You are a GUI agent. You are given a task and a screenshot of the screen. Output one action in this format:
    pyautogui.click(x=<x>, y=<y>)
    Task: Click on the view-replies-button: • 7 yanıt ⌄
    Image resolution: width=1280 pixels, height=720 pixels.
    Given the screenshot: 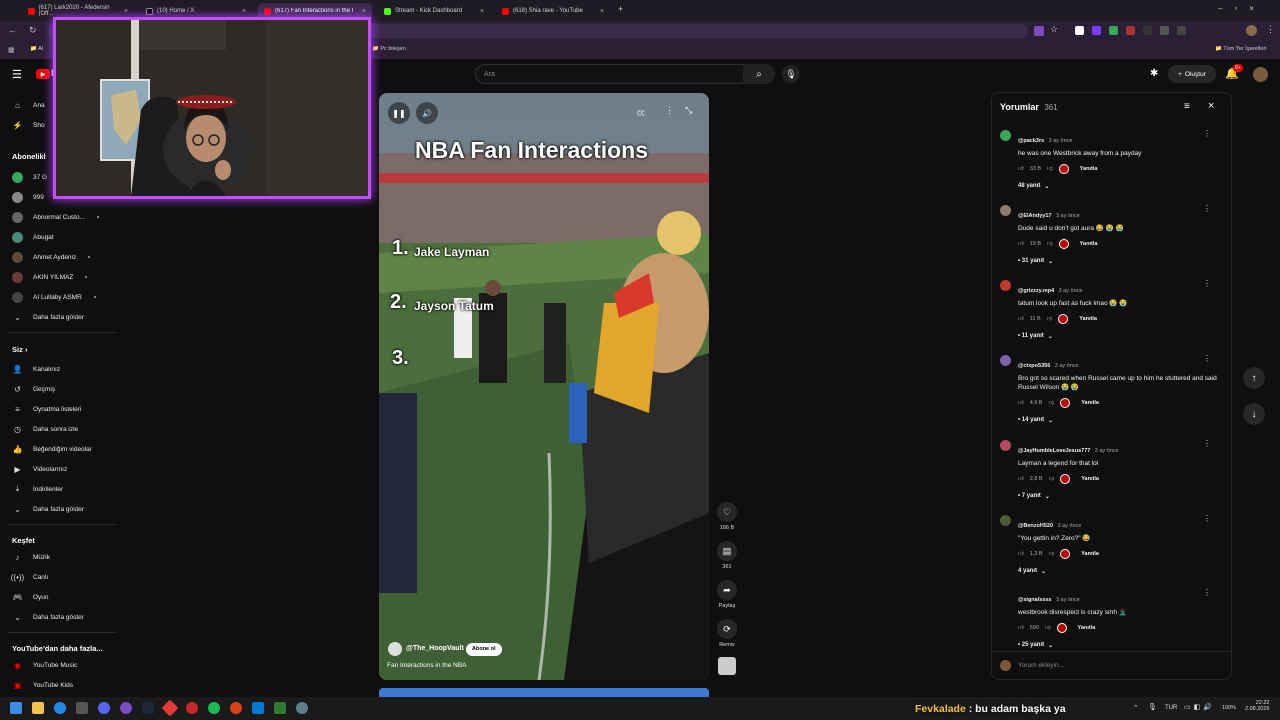 What is the action you would take?
    pyautogui.click(x=1118, y=496)
    